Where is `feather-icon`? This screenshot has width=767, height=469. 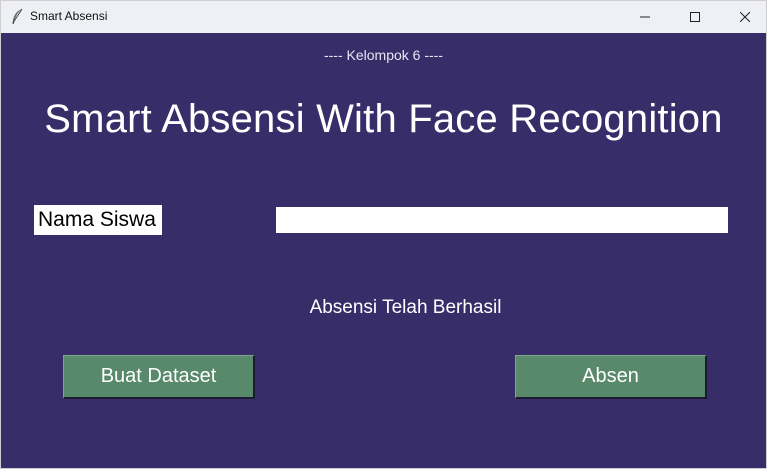
feather-icon is located at coordinates (17, 17).